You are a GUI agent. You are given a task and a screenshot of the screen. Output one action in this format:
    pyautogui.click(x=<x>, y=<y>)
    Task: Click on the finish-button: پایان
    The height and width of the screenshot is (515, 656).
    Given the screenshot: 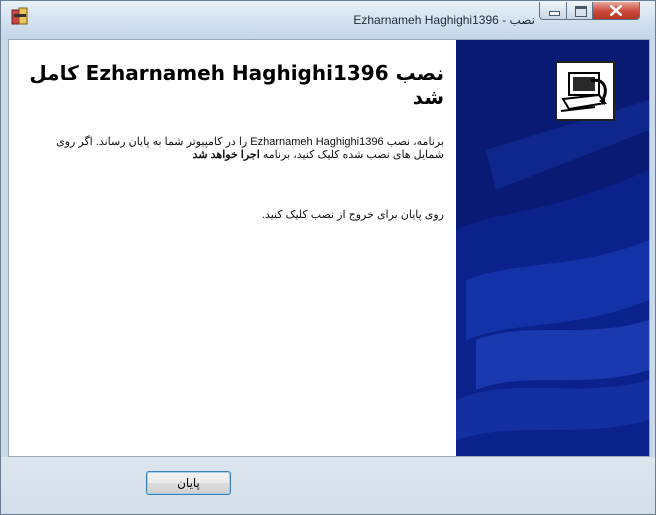 What is the action you would take?
    pyautogui.click(x=188, y=483)
    